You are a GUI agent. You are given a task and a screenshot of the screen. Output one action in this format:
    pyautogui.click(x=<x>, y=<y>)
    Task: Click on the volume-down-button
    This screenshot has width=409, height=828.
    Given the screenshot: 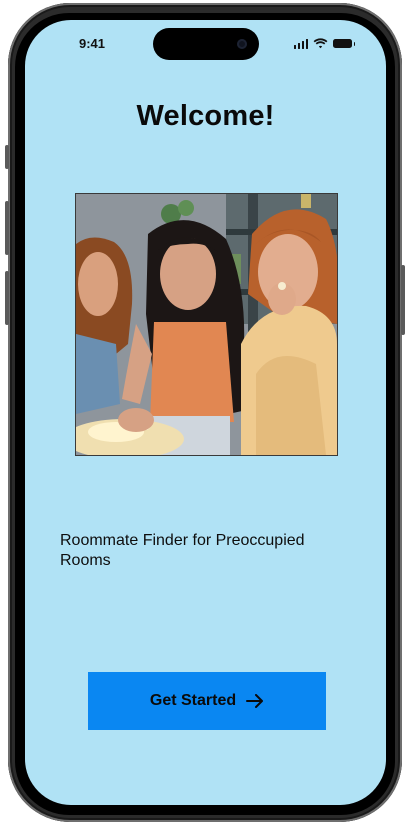 What is the action you would take?
    pyautogui.click(x=7, y=298)
    